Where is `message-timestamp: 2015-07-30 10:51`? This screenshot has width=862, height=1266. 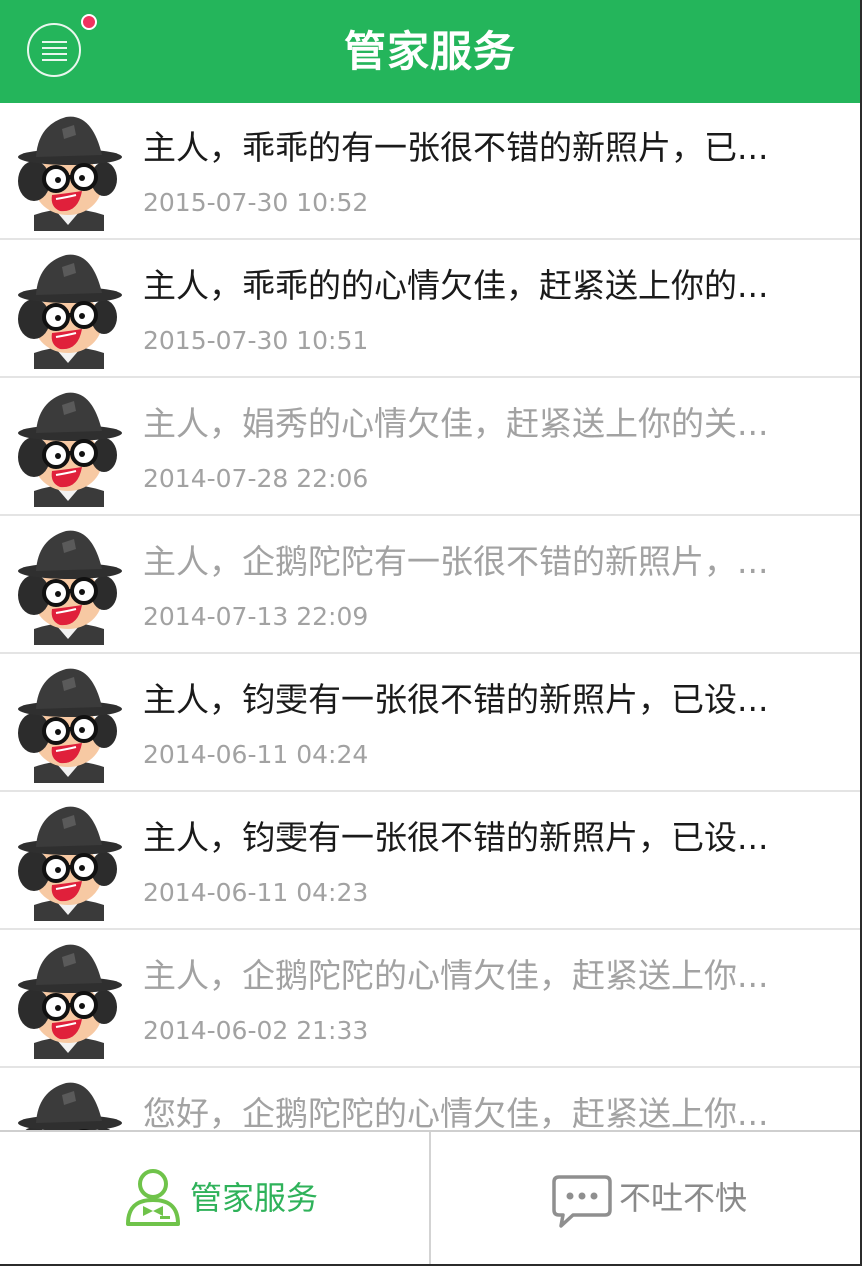 message-timestamp: 2015-07-30 10:51 is located at coordinates (256, 340).